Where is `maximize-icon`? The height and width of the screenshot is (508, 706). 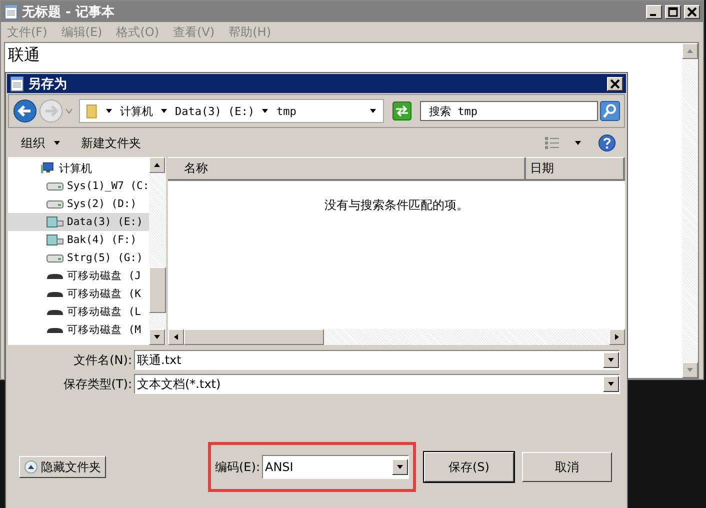
maximize-icon is located at coordinates (673, 11).